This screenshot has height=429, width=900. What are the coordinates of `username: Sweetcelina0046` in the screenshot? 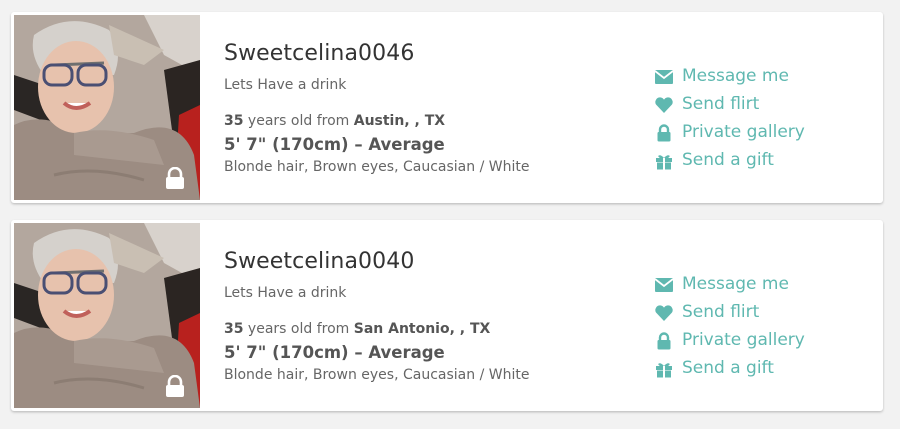 It's located at (319, 53).